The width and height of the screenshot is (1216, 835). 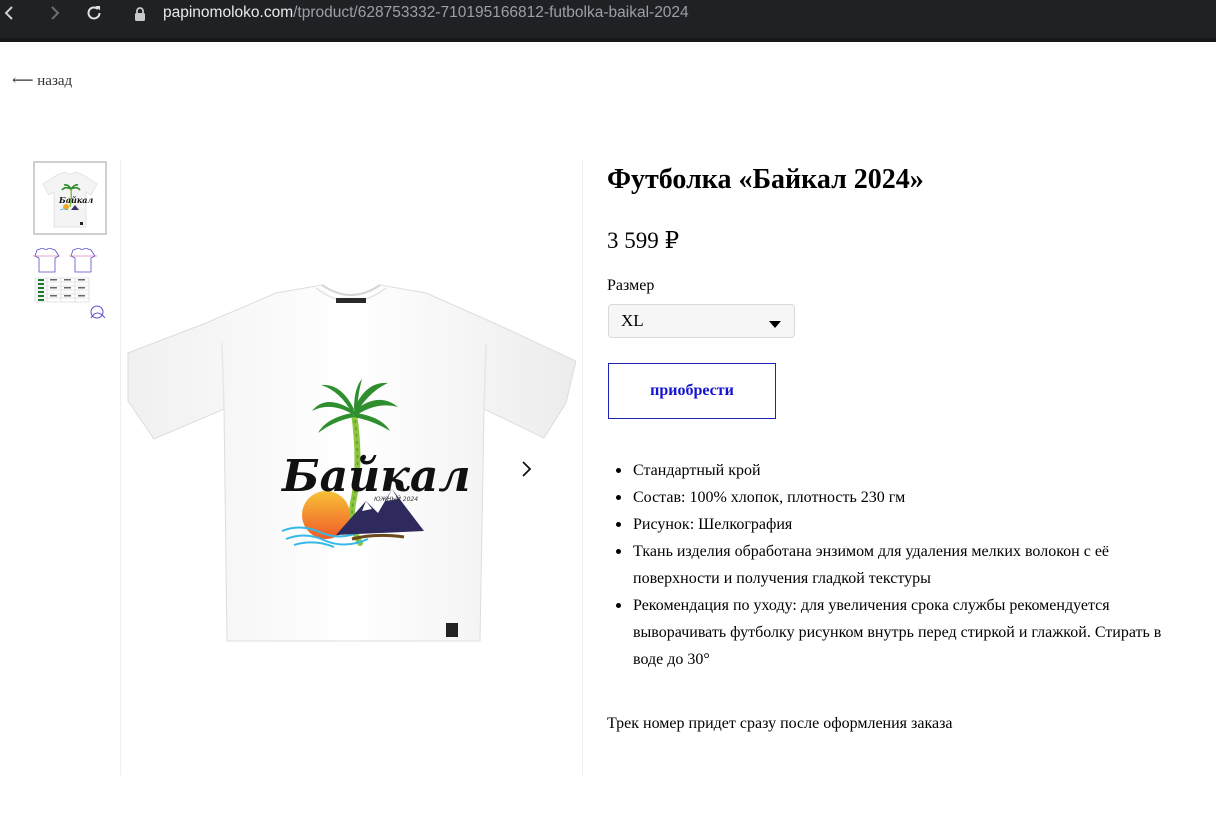 What do you see at coordinates (775, 324) in the screenshot?
I see `chevron-down-icon` at bounding box center [775, 324].